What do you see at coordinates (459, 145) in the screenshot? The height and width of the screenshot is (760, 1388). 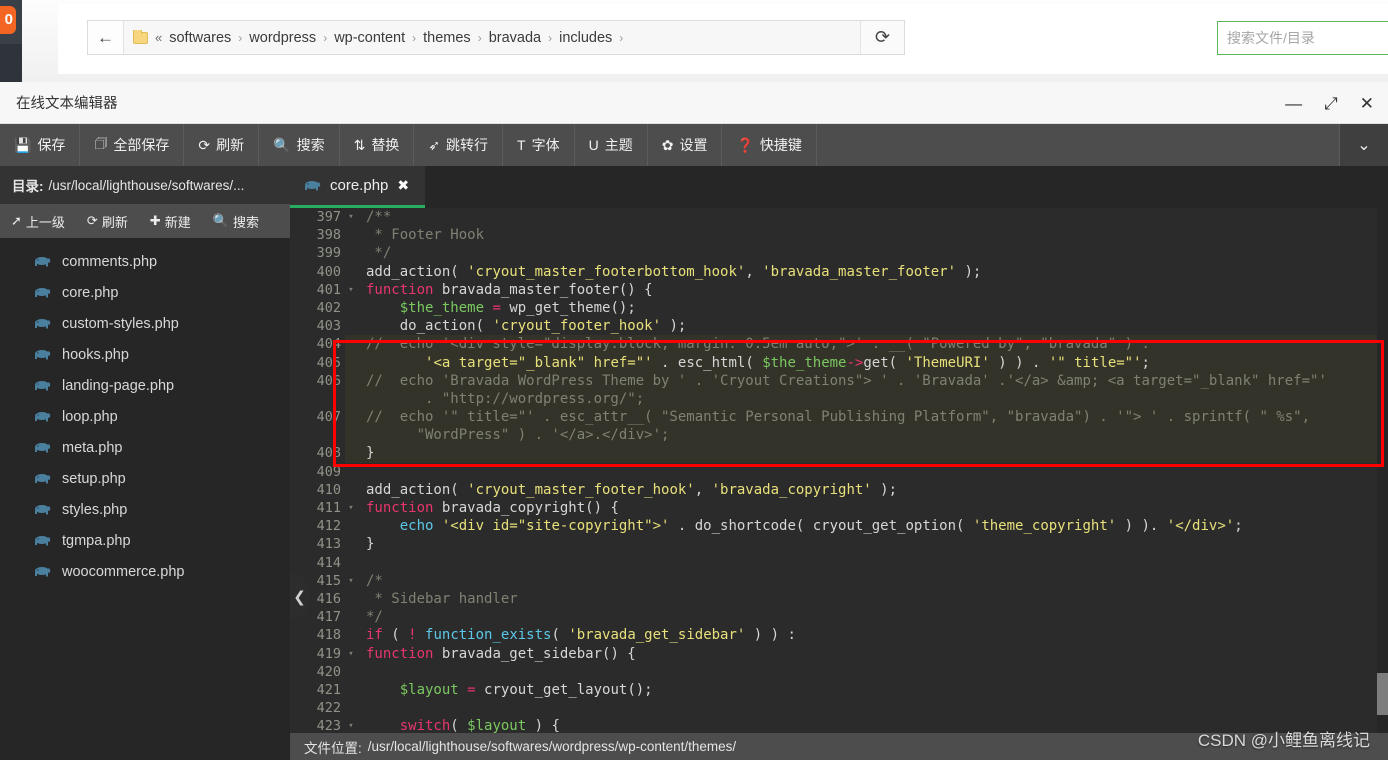 I see `toolbar-button-goto-line: ➶ 跳转行` at bounding box center [459, 145].